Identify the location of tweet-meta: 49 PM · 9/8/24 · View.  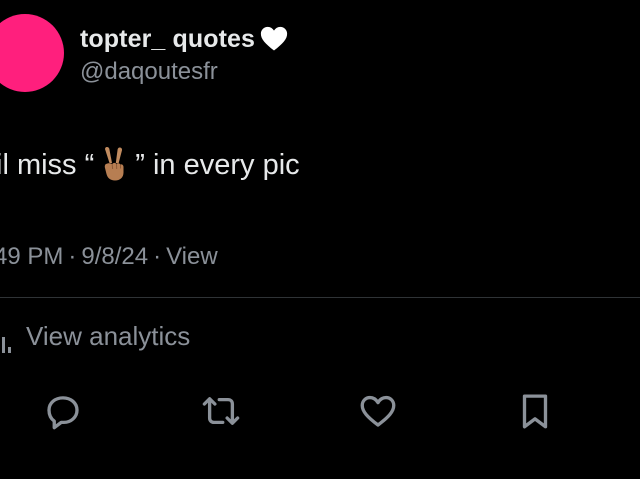
(109, 257).